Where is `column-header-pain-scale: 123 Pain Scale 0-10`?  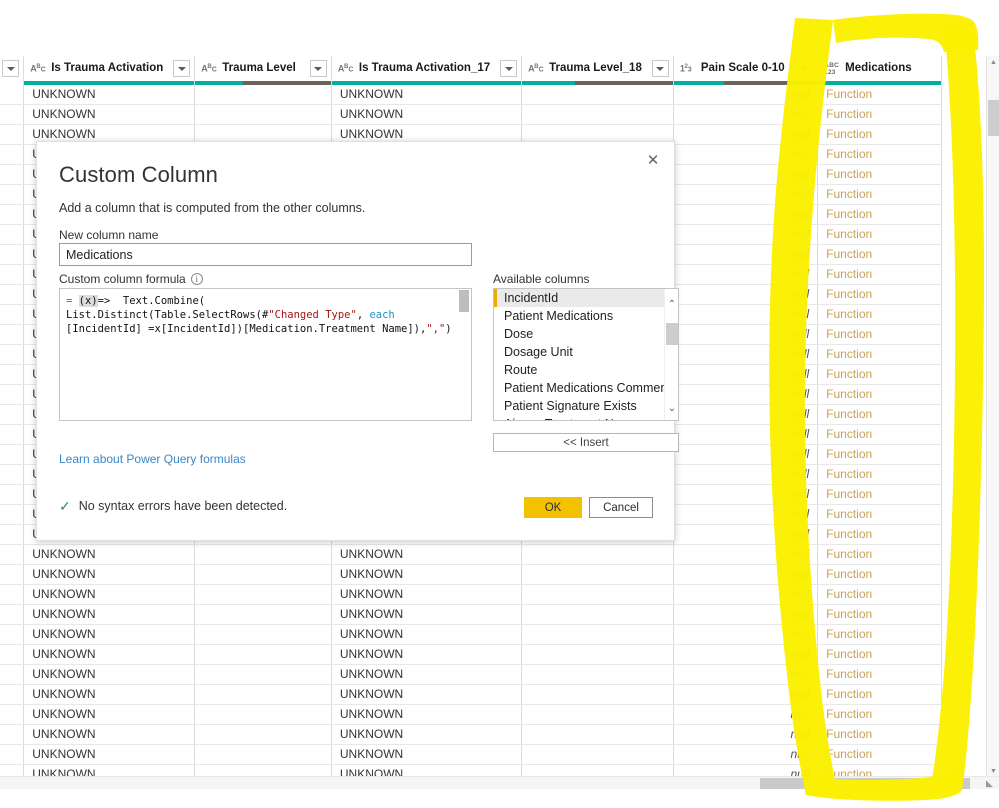 column-header-pain-scale: 123 Pain Scale 0-10 is located at coordinates (746, 68).